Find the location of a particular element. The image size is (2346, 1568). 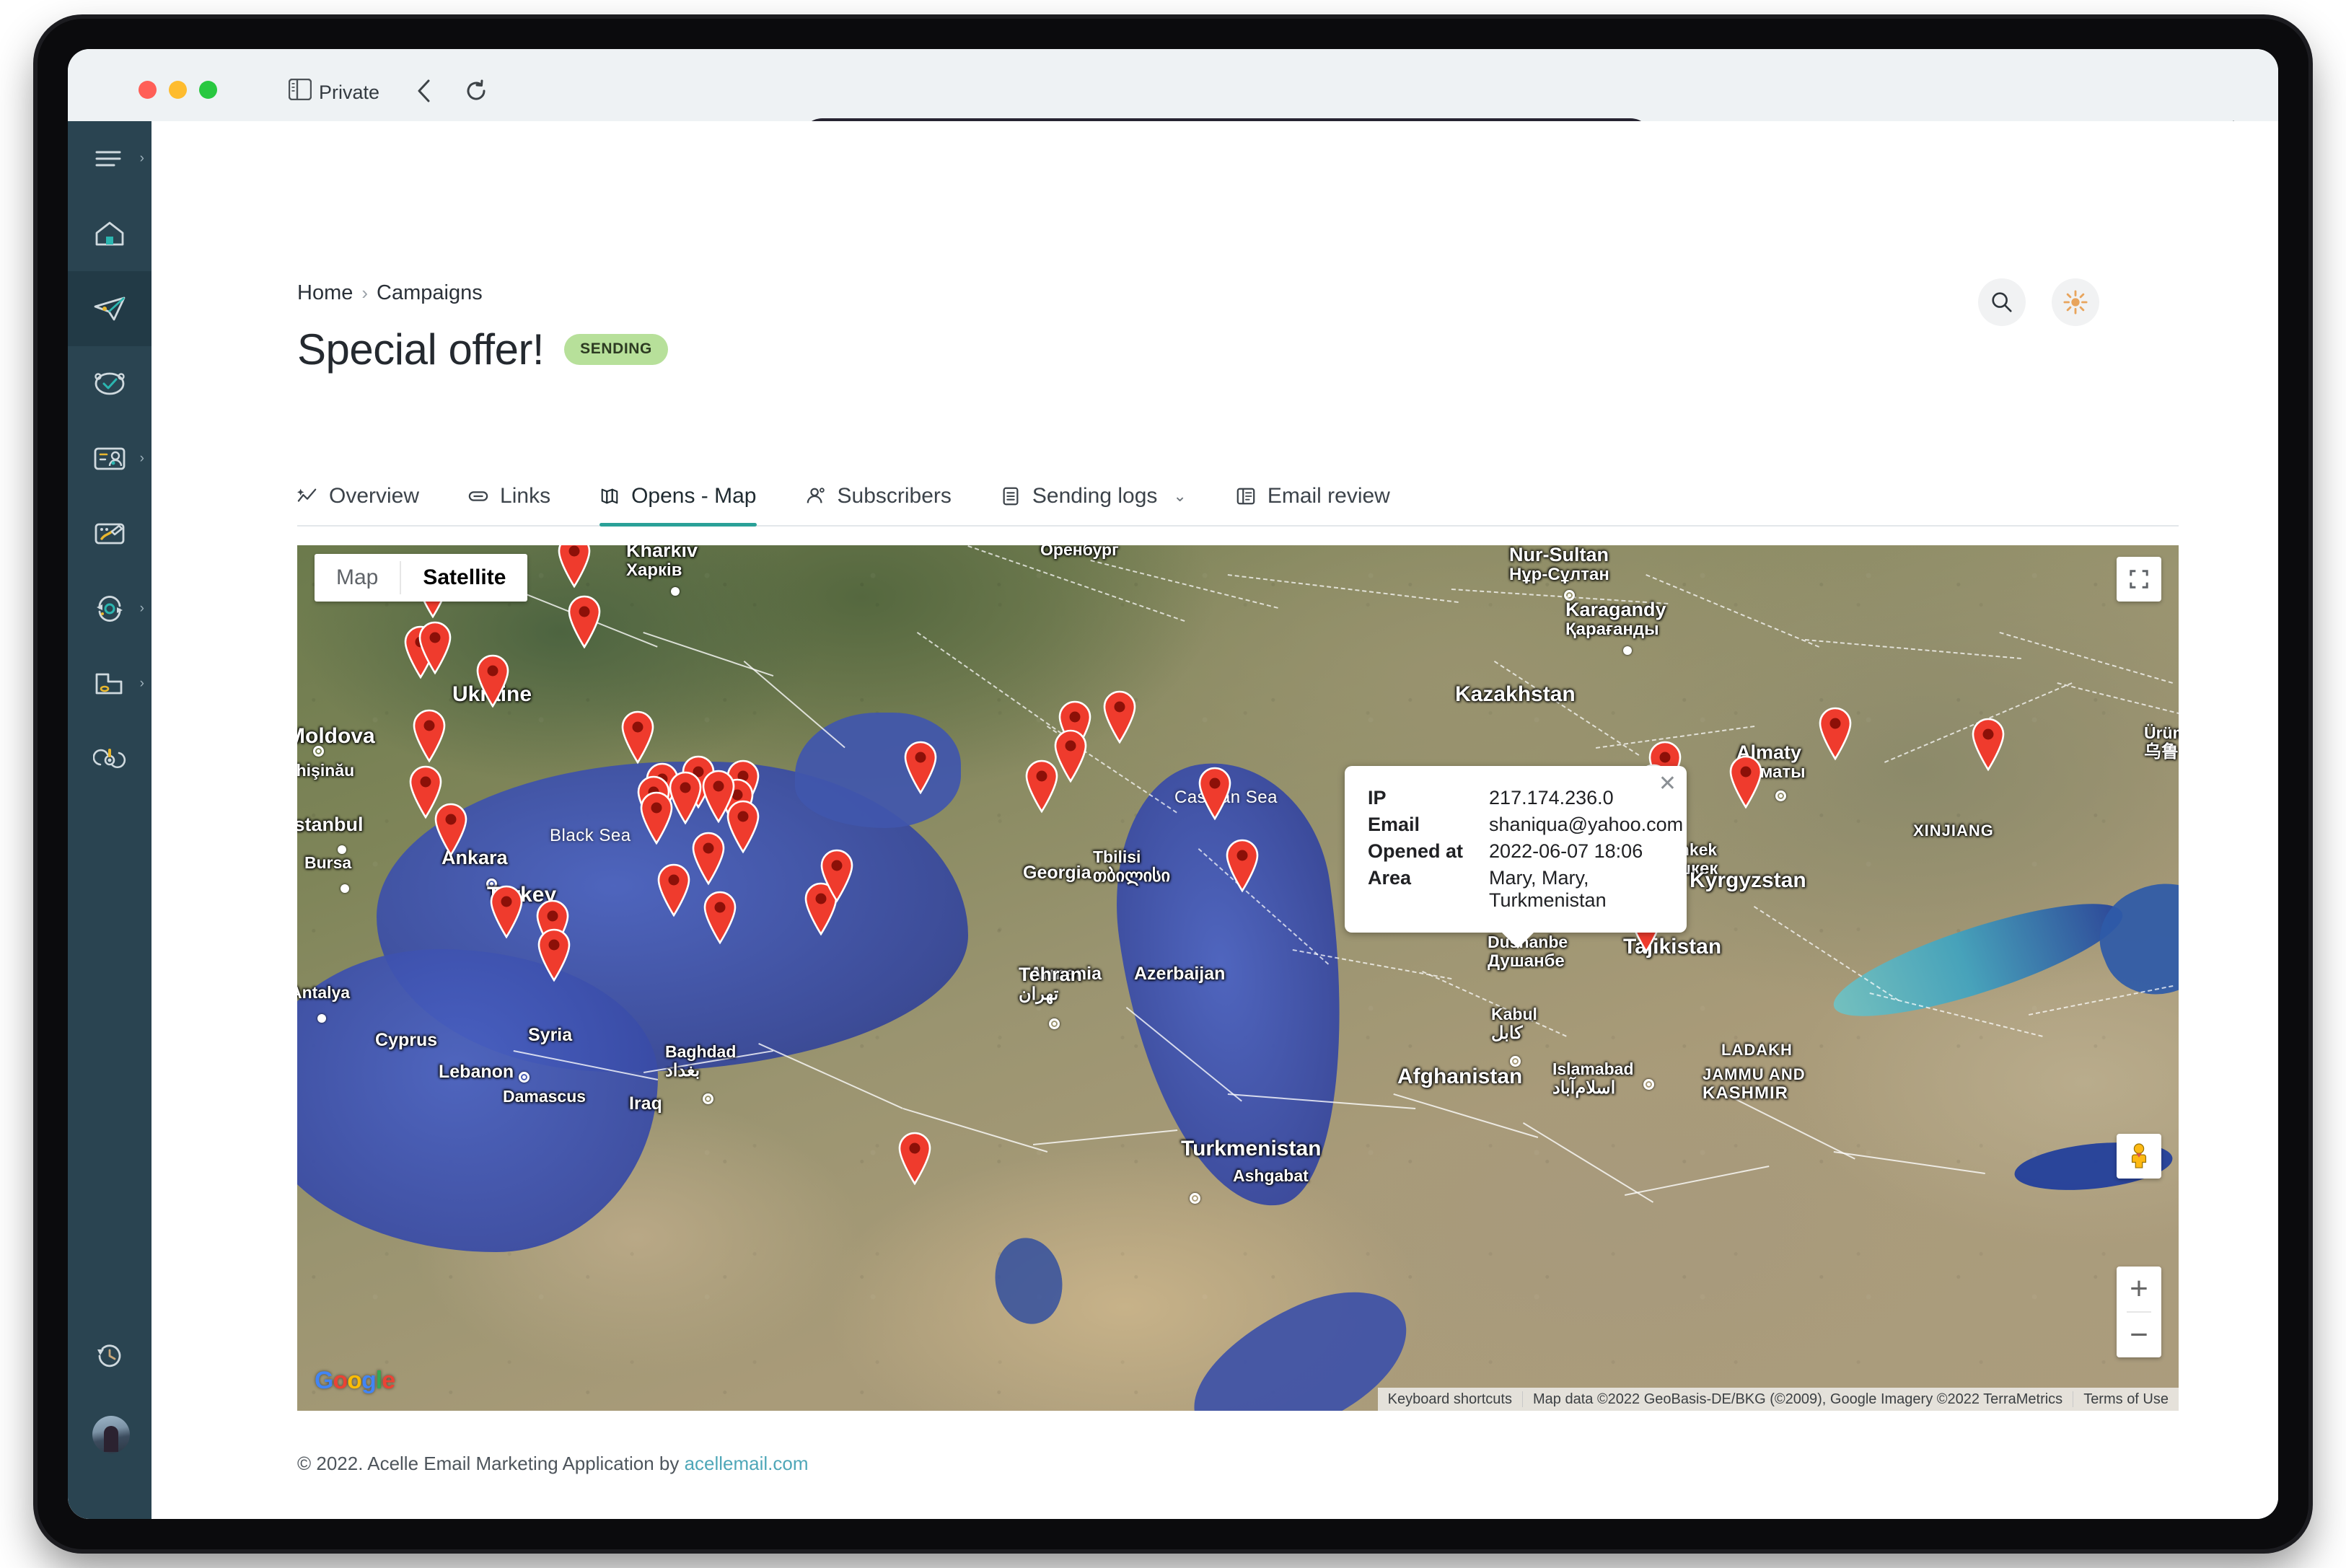

fullscreen-icon is located at coordinates (2139, 580).